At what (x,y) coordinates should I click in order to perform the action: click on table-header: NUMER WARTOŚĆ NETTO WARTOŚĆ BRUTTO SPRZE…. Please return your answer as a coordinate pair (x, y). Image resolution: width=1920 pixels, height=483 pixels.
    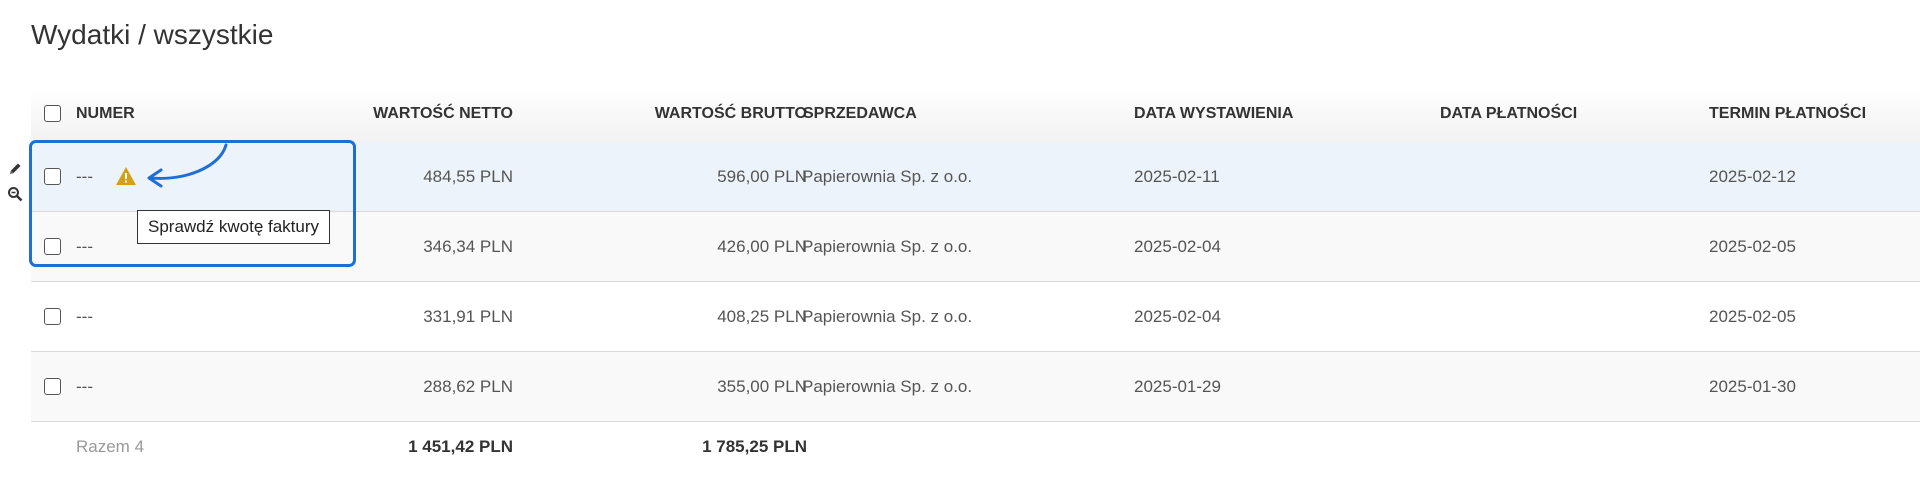
    Looking at the image, I should click on (975, 114).